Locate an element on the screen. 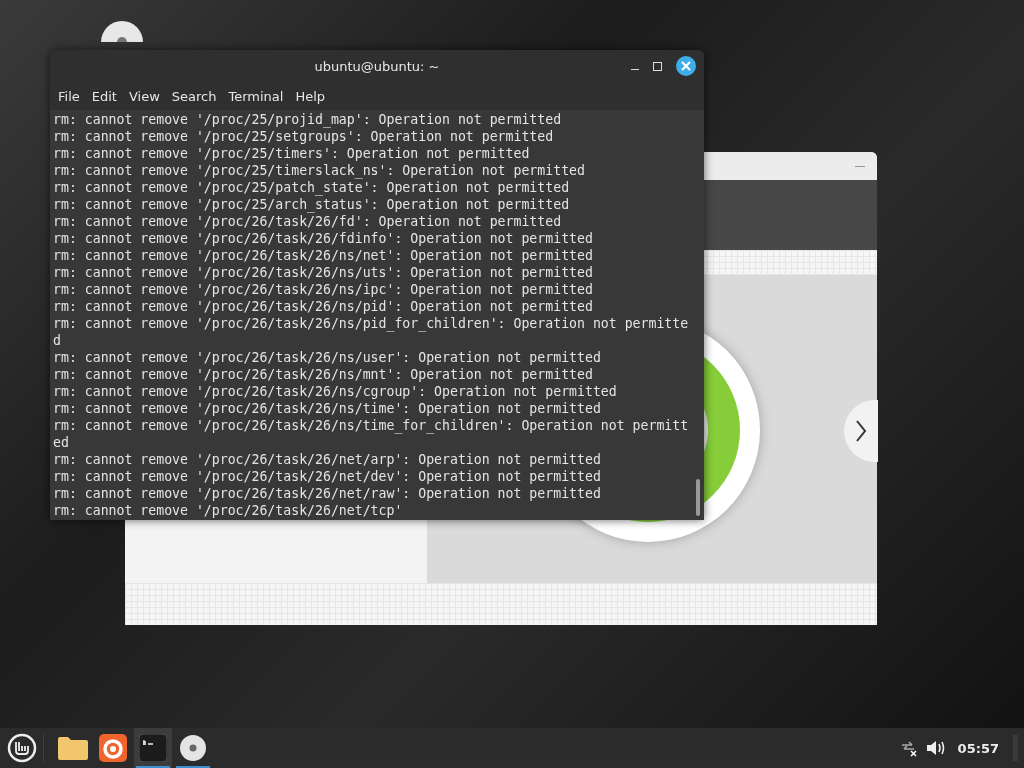  menu-item: Help is located at coordinates (310, 96).